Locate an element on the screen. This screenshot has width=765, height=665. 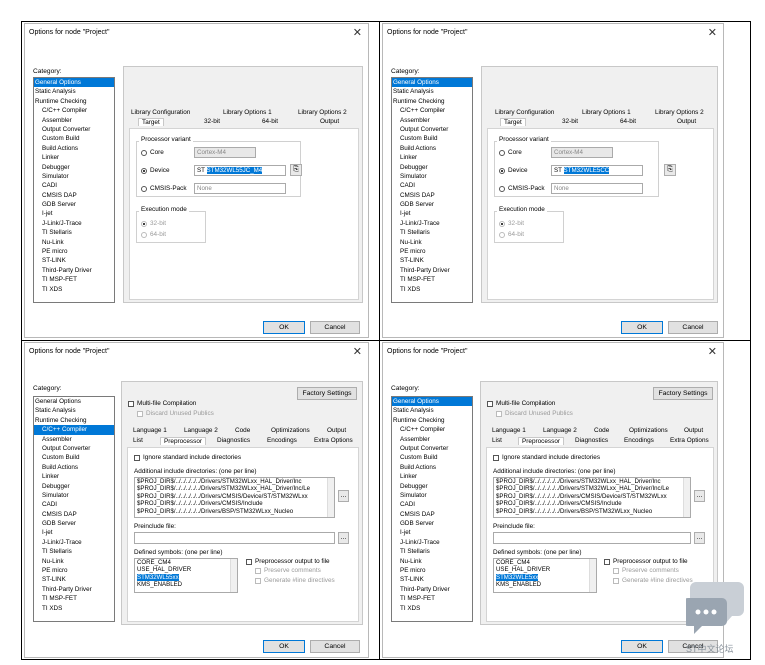
category-item: C/C++ Compiler is located at coordinates (74, 430).